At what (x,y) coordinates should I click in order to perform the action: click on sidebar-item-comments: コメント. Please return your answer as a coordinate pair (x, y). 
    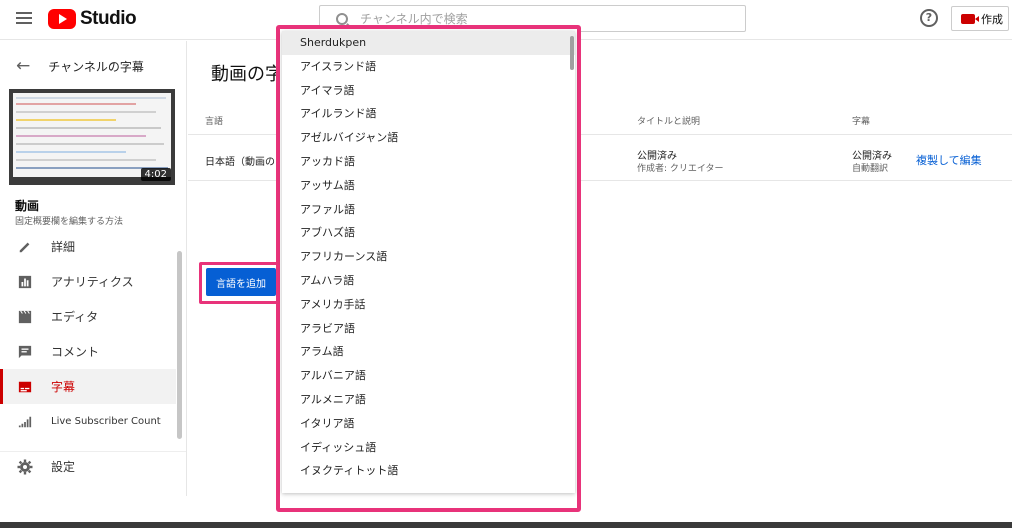
    Looking at the image, I should click on (88, 351).